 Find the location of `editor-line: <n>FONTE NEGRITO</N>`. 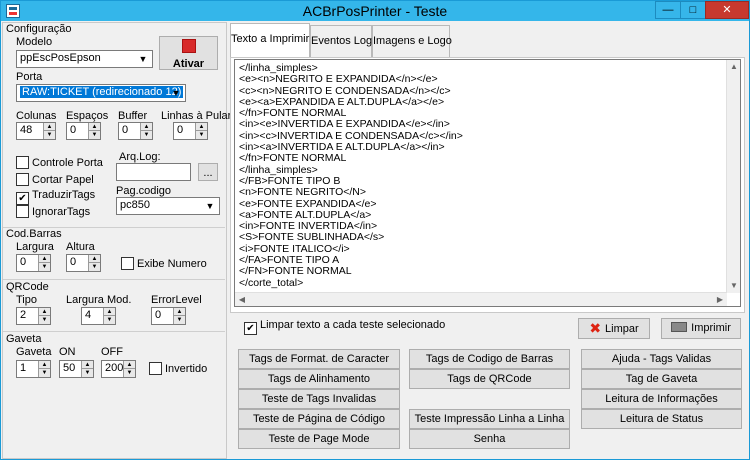

editor-line: <n>FONTE NEGRITO</N> is located at coordinates (303, 192).